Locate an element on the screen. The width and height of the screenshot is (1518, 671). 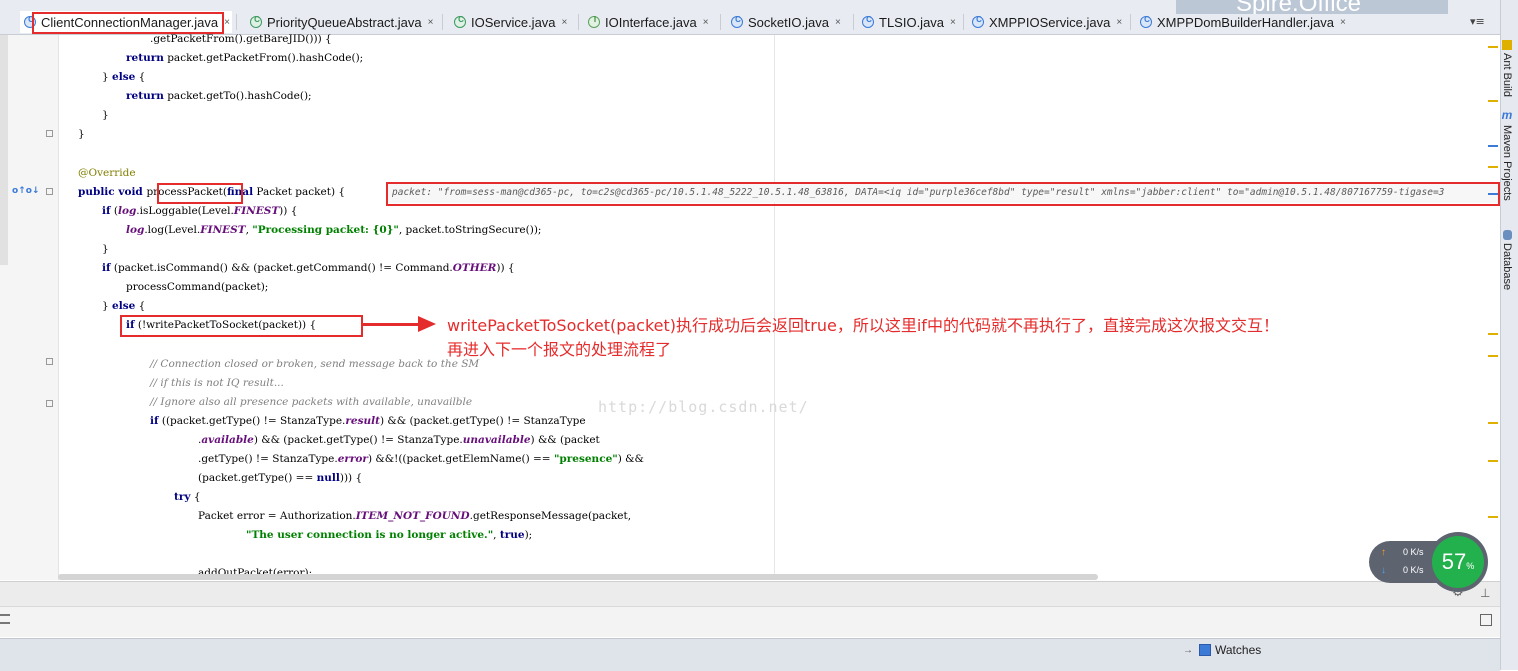
tab-label: TLSIO.java is located at coordinates (912, 22).